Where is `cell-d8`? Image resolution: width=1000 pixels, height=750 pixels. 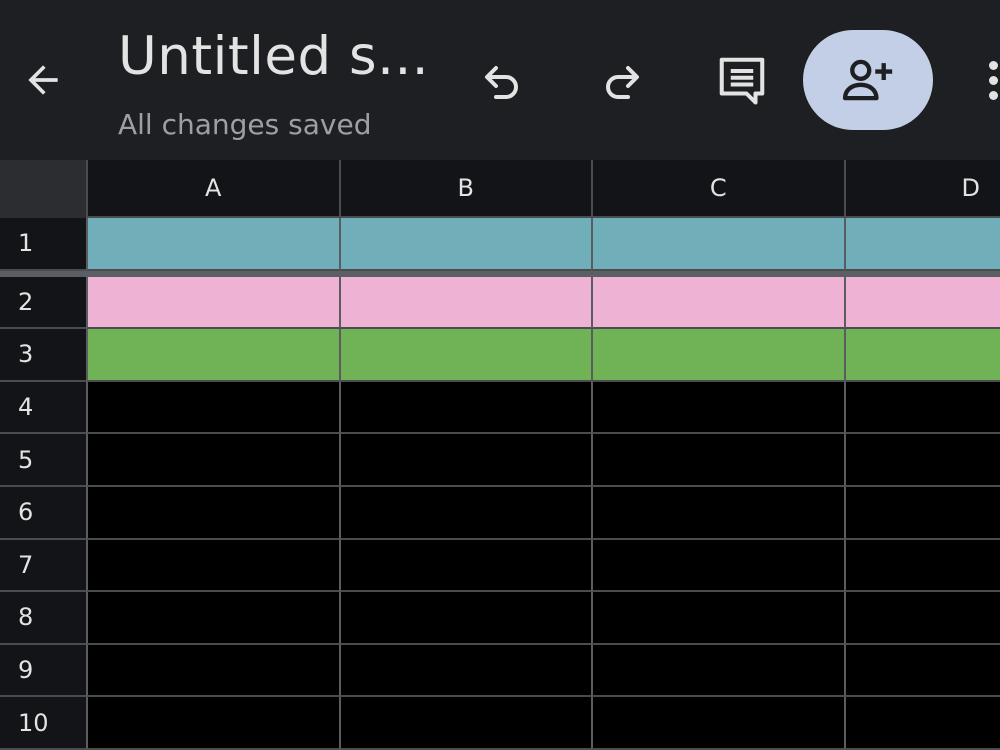 cell-d8 is located at coordinates (921, 618).